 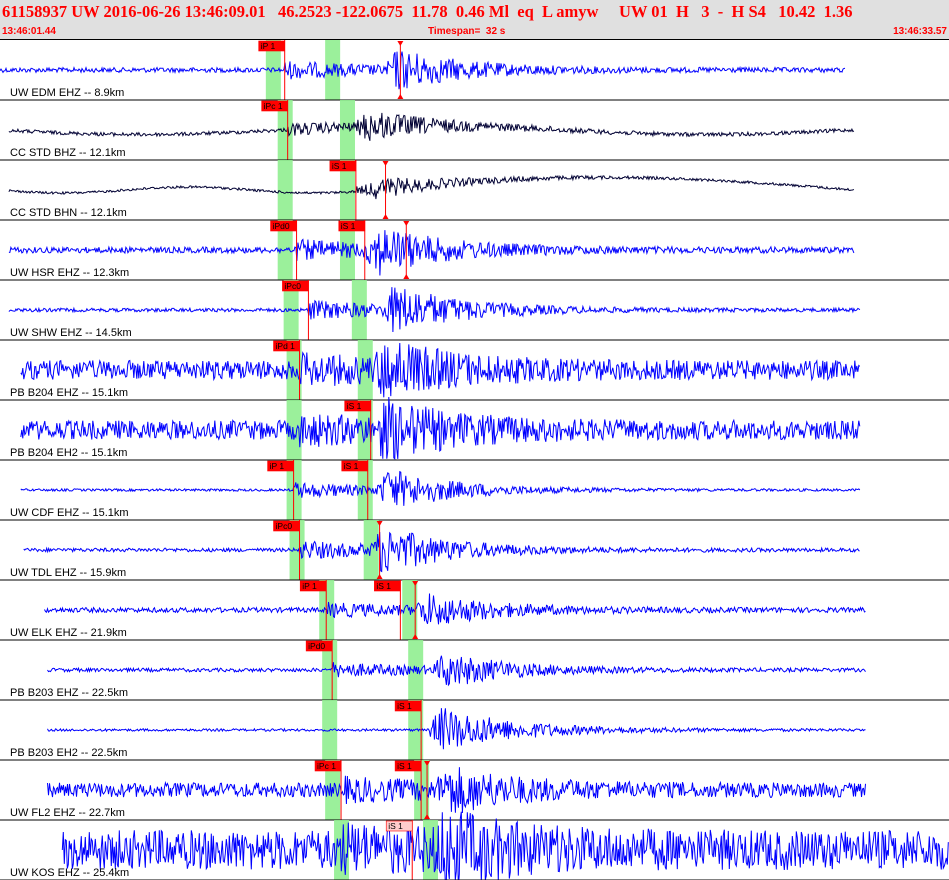 What do you see at coordinates (68, 453) in the screenshot?
I see `station-label: PB B204 EH2 -- 15.1km` at bounding box center [68, 453].